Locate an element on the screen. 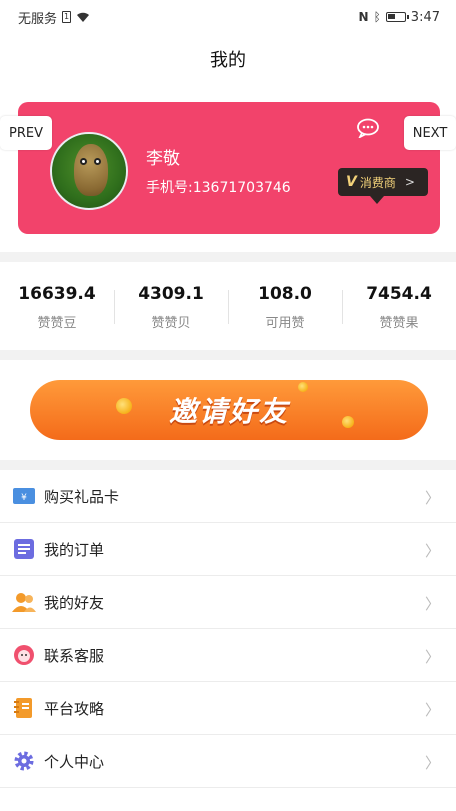  next-button: NEXT is located at coordinates (430, 133).